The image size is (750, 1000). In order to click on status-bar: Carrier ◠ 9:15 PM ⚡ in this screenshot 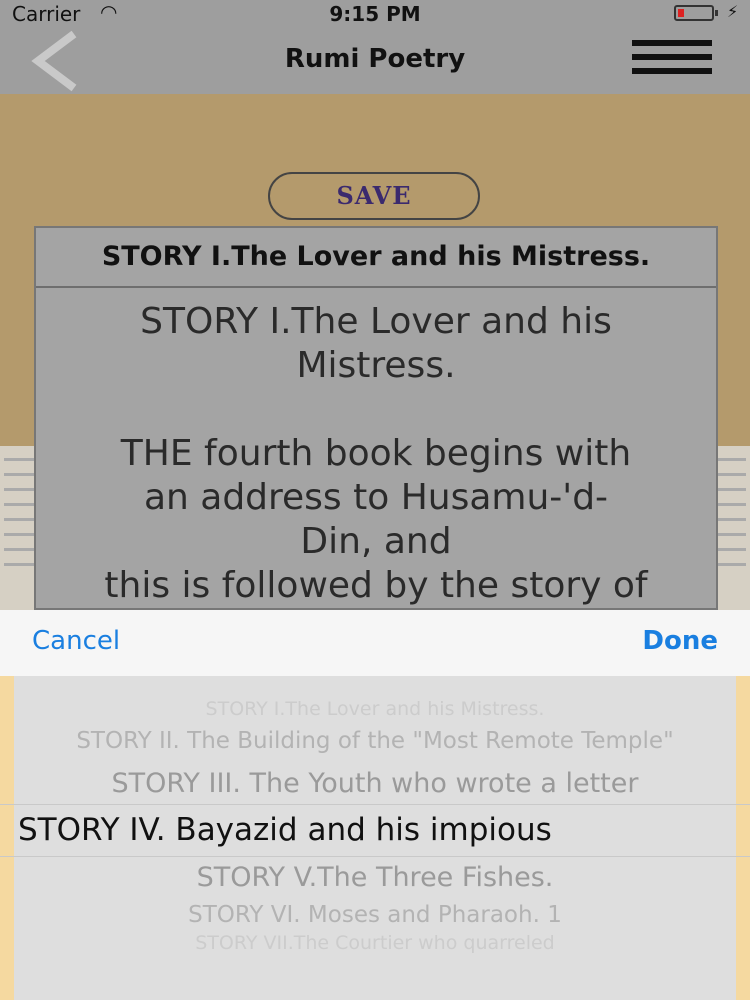, I will do `click(375, 14)`.